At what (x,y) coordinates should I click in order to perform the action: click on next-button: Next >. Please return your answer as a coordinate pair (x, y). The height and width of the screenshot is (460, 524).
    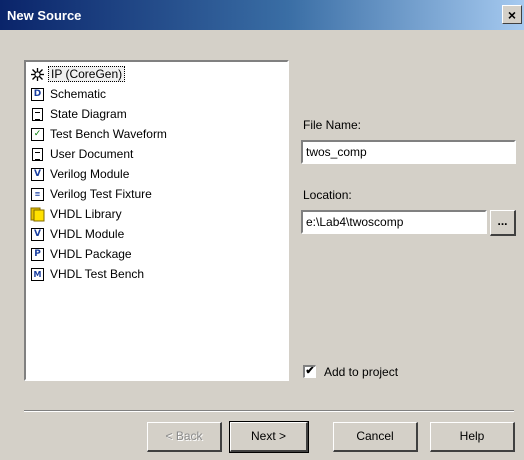
    Looking at the image, I should click on (269, 437).